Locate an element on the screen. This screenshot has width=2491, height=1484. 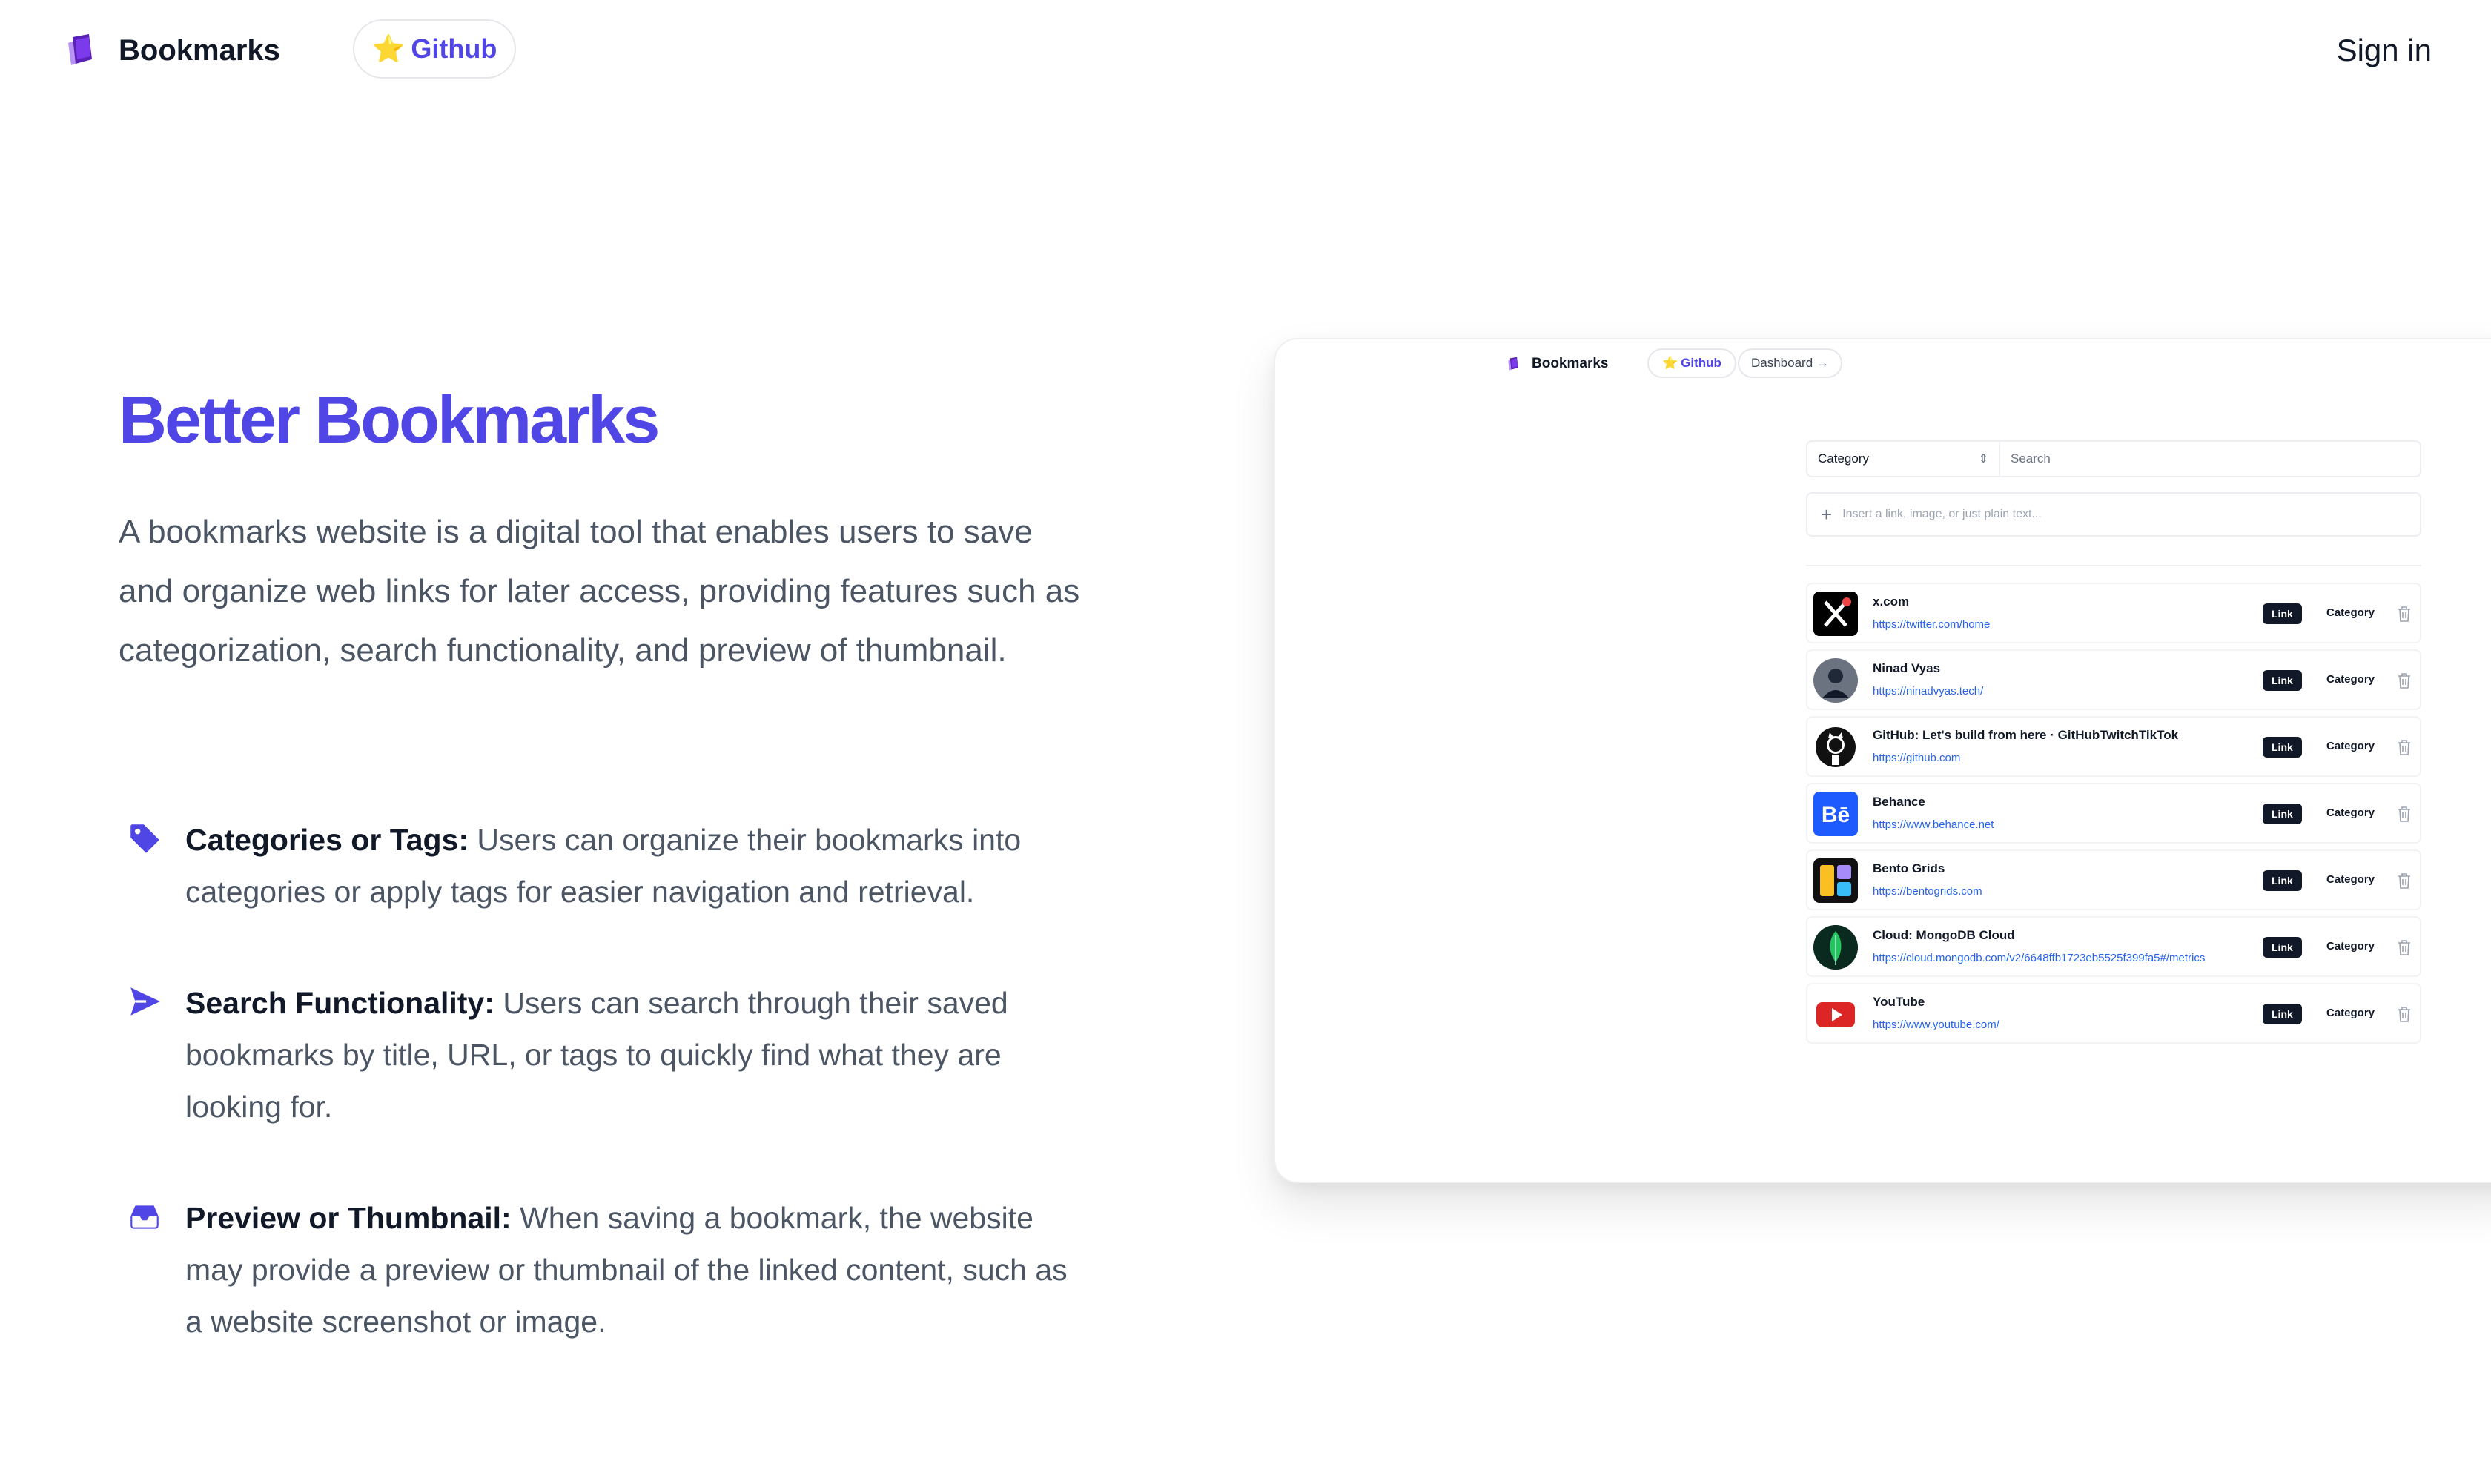
bookmark-url: https://twitter.com/home is located at coordinates (1932, 624).